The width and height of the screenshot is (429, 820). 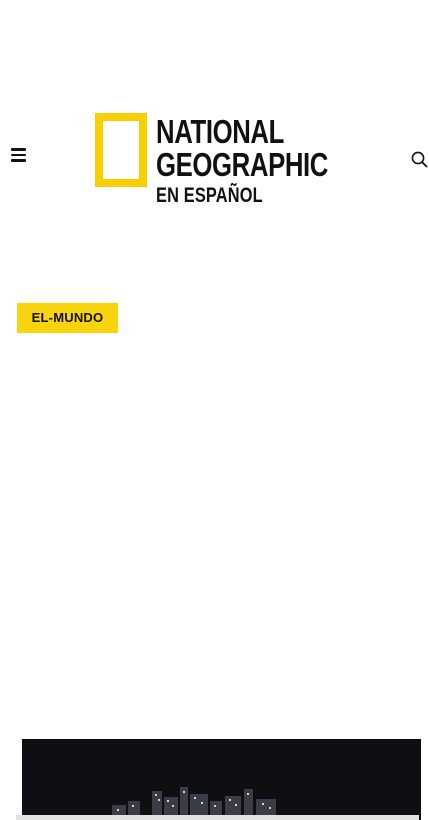 I want to click on yellow-frame-logo-mark, so click(x=121, y=150).